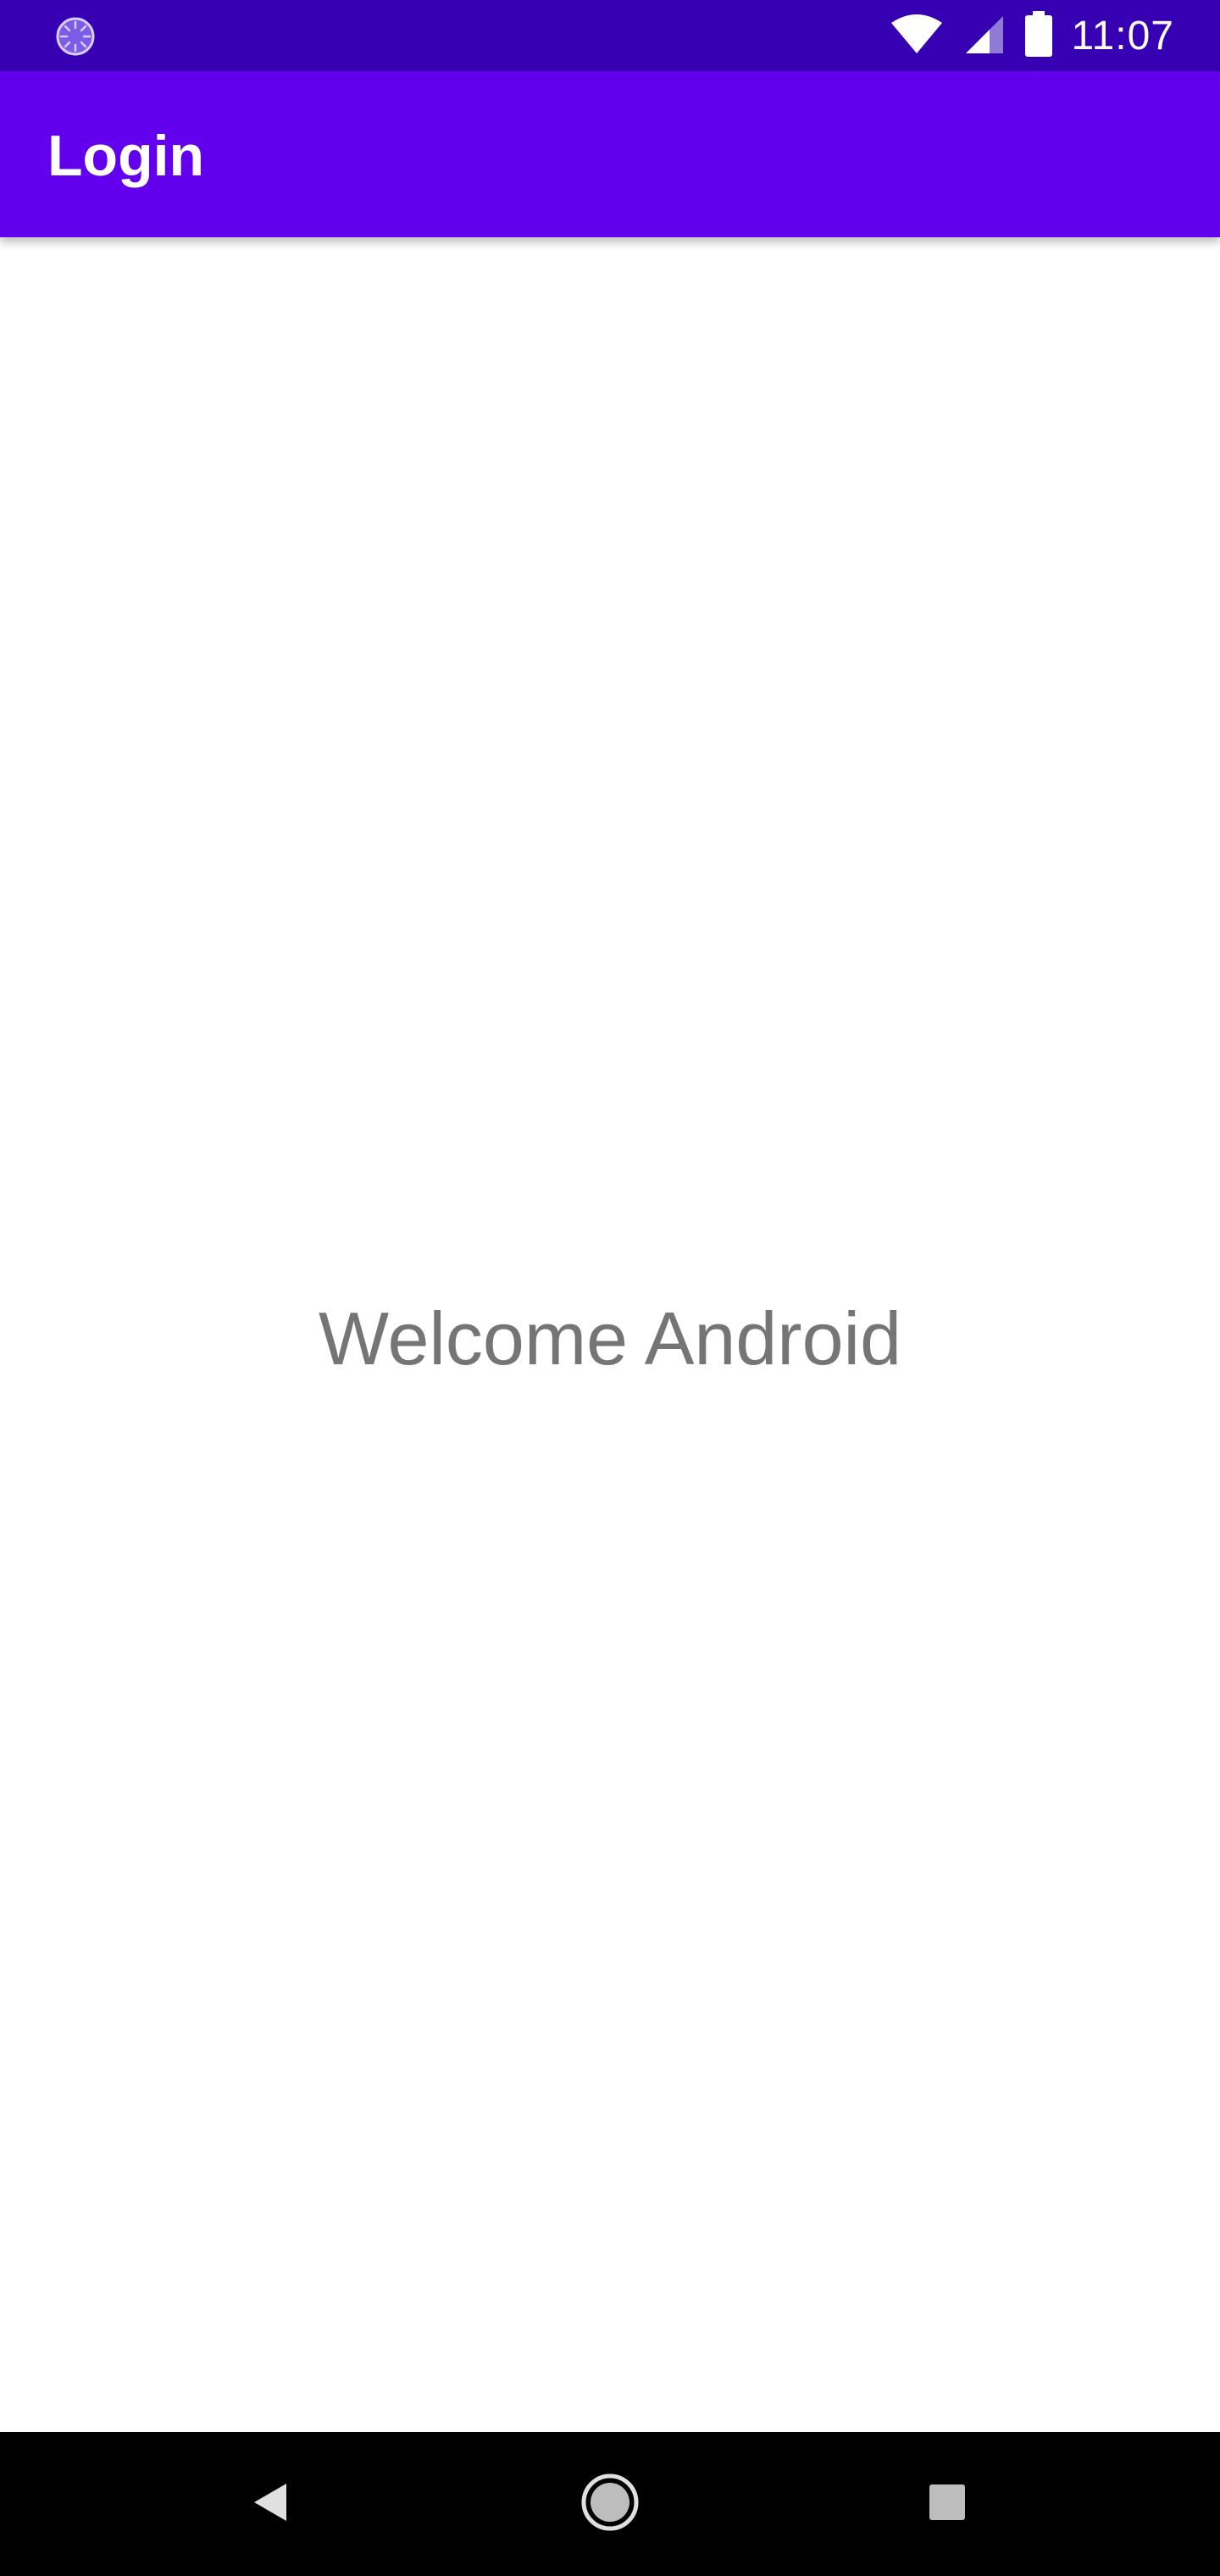  I want to click on recents-icon, so click(947, 2504).